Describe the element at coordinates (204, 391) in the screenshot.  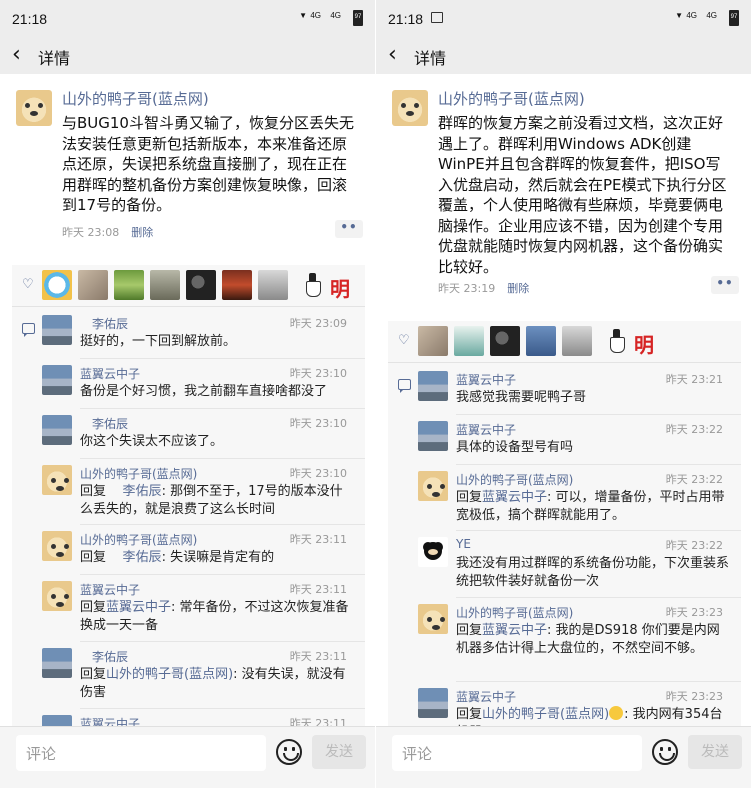
I see `comment-text: 备份是个好习惯，我之前翻车直接啥都没了` at that location.